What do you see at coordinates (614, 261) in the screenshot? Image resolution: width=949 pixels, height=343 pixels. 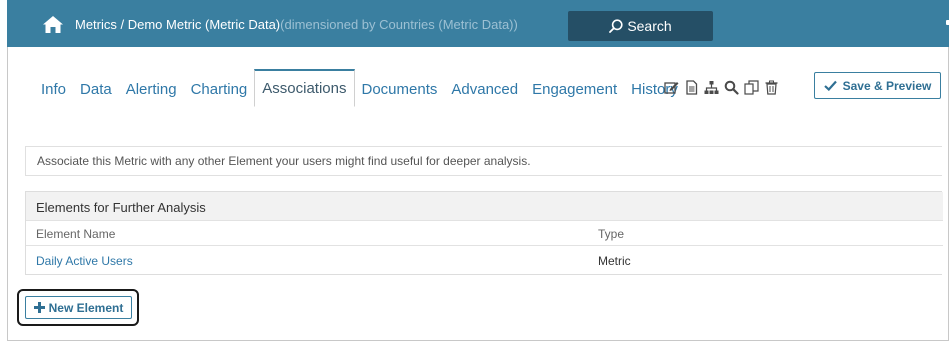 I see `element-type: Metric` at bounding box center [614, 261].